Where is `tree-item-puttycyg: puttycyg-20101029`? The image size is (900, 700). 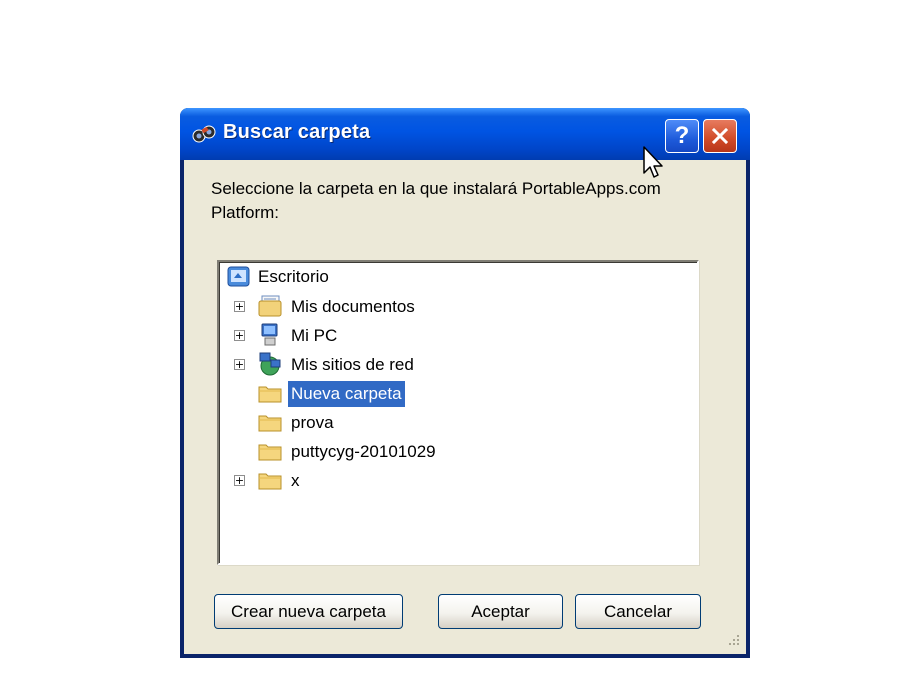
tree-item-puttycyg: puttycyg-20101029 is located at coordinates (359, 452).